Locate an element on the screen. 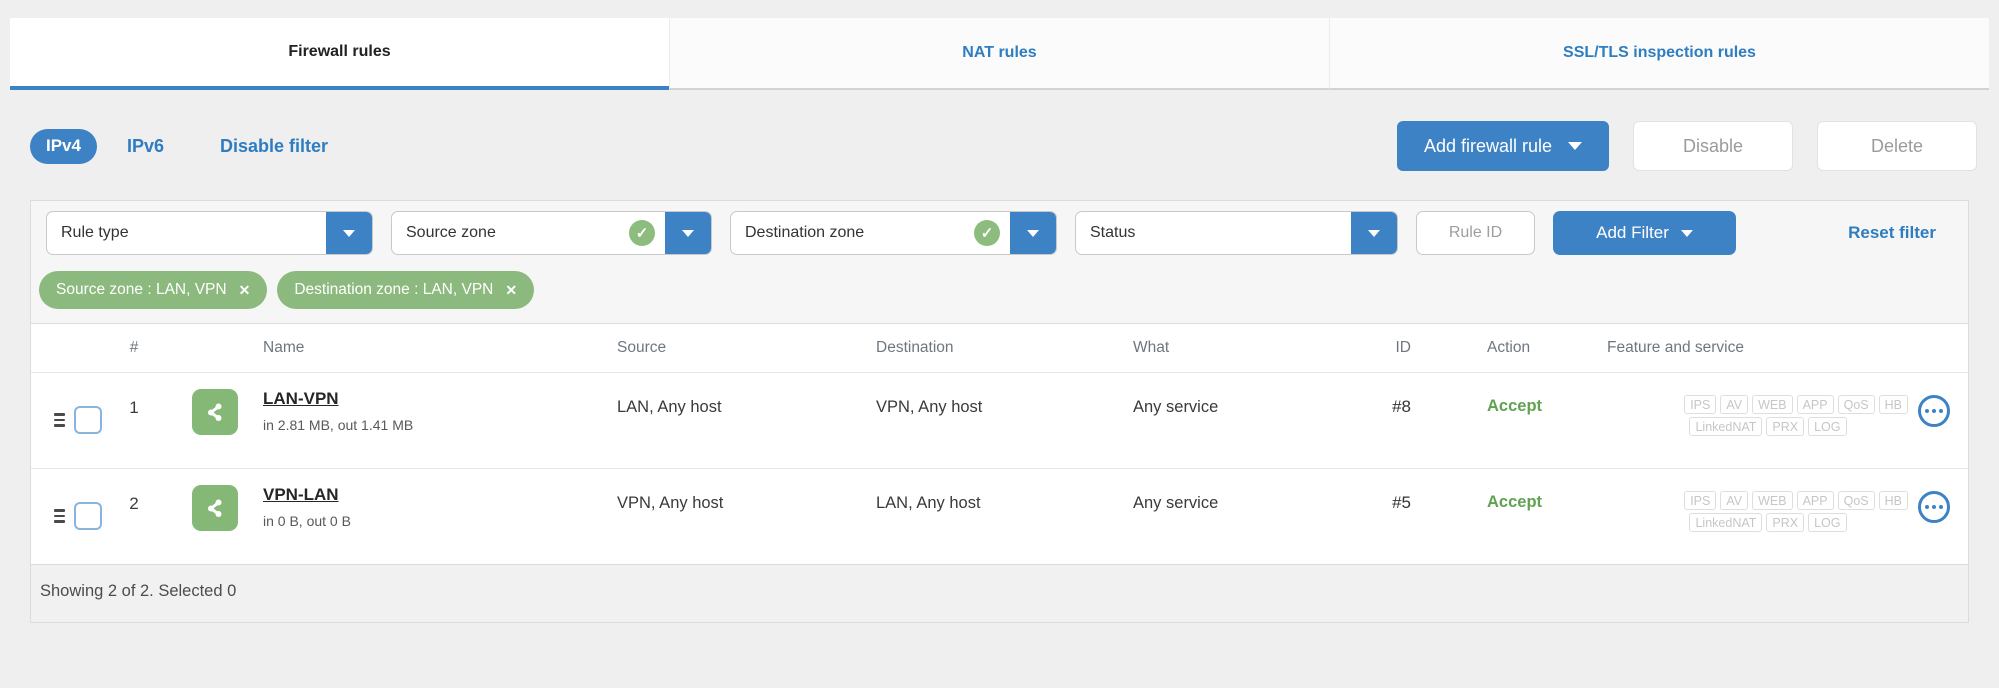  rule-name-link: VPN-LAN is located at coordinates (307, 495).